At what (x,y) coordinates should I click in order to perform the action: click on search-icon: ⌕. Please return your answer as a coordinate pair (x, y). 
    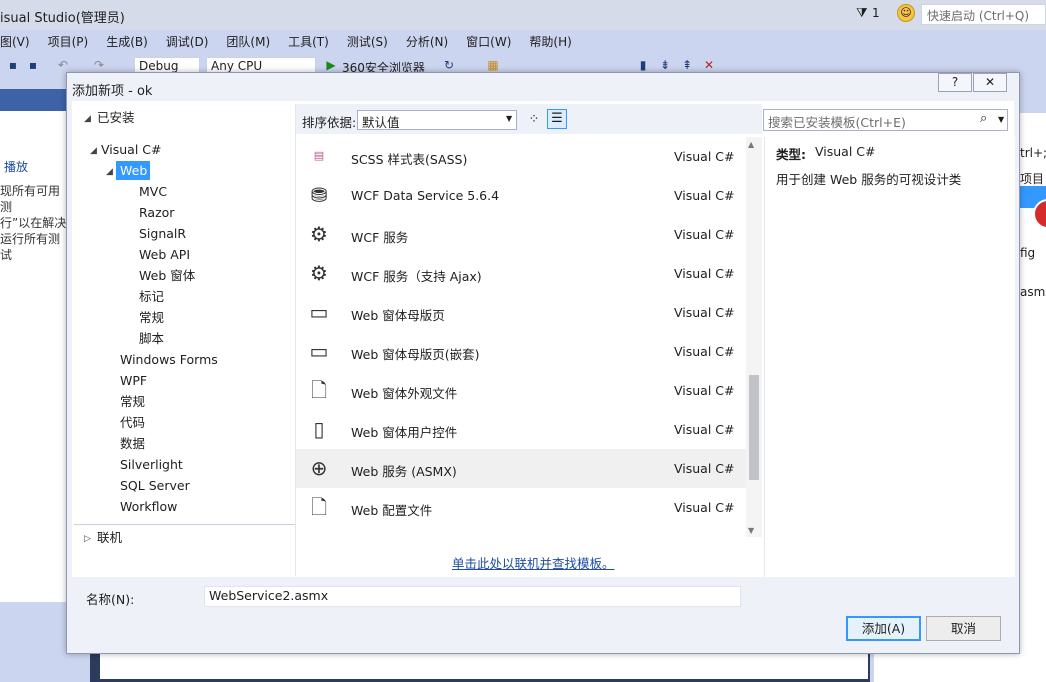
    Looking at the image, I should click on (983, 118).